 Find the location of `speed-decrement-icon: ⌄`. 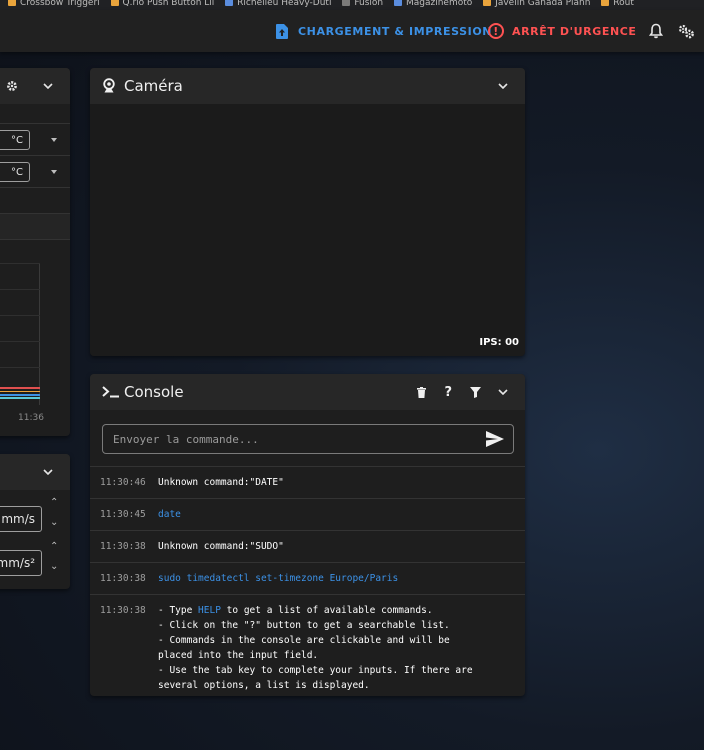

speed-decrement-icon: ⌄ is located at coordinates (54, 523).